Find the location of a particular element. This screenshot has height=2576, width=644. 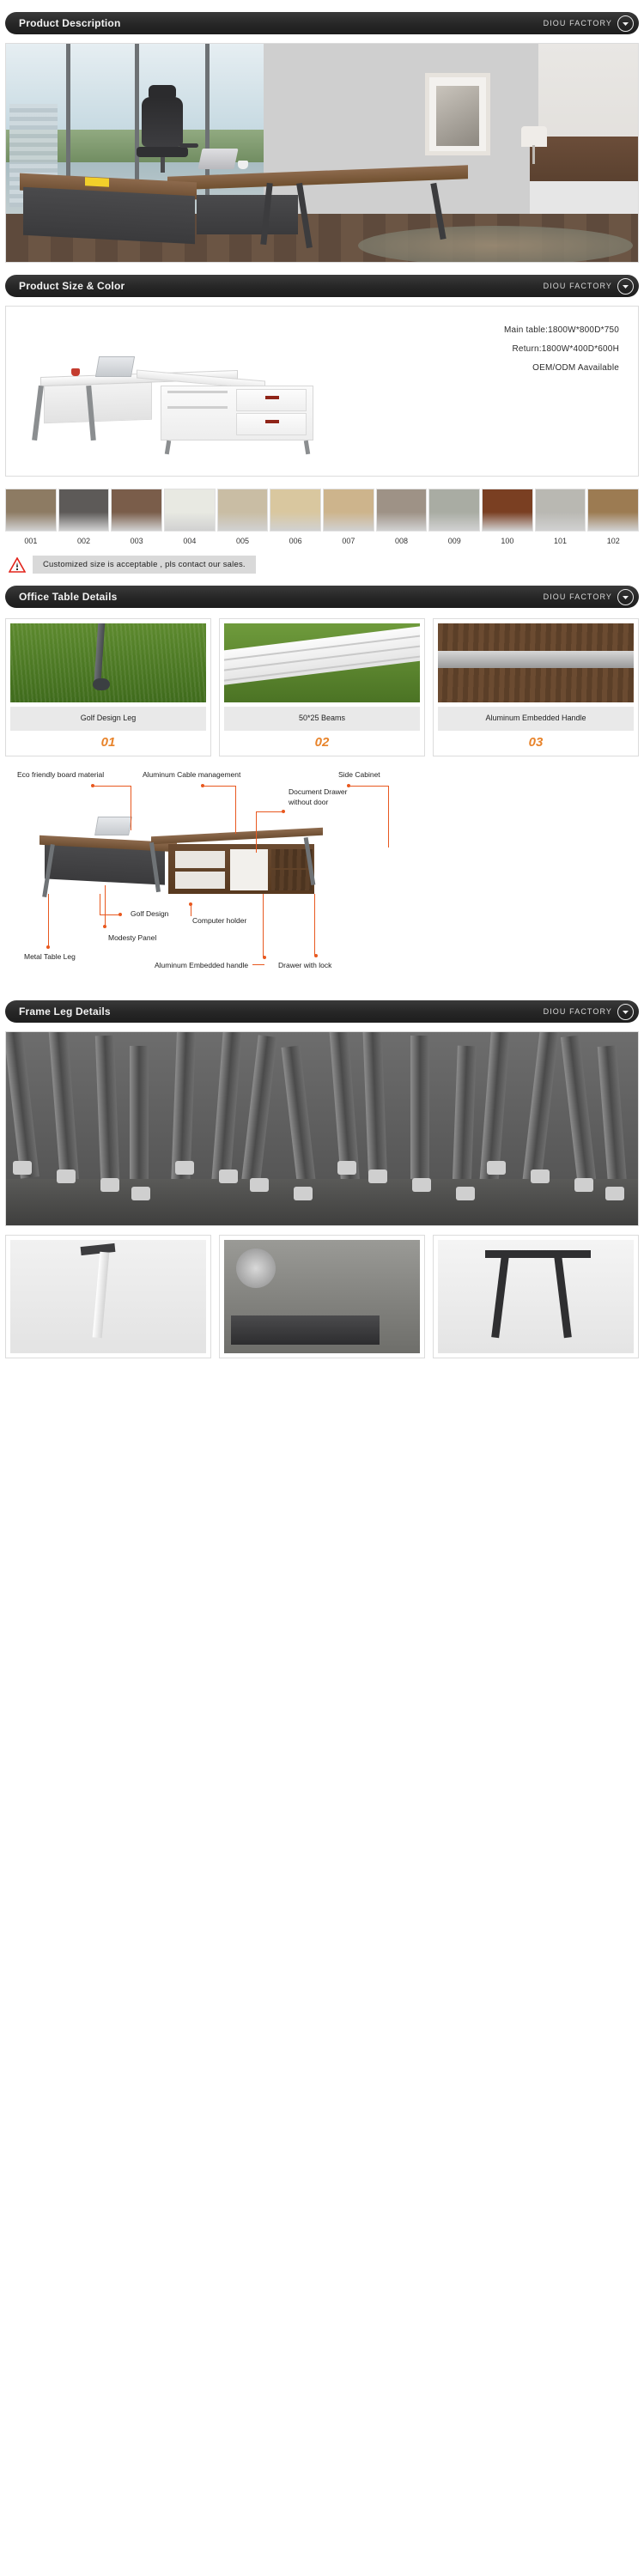

color-code-row: 001 002 003 004 005 006 007 008 009 100 101 102 is located at coordinates (322, 541).